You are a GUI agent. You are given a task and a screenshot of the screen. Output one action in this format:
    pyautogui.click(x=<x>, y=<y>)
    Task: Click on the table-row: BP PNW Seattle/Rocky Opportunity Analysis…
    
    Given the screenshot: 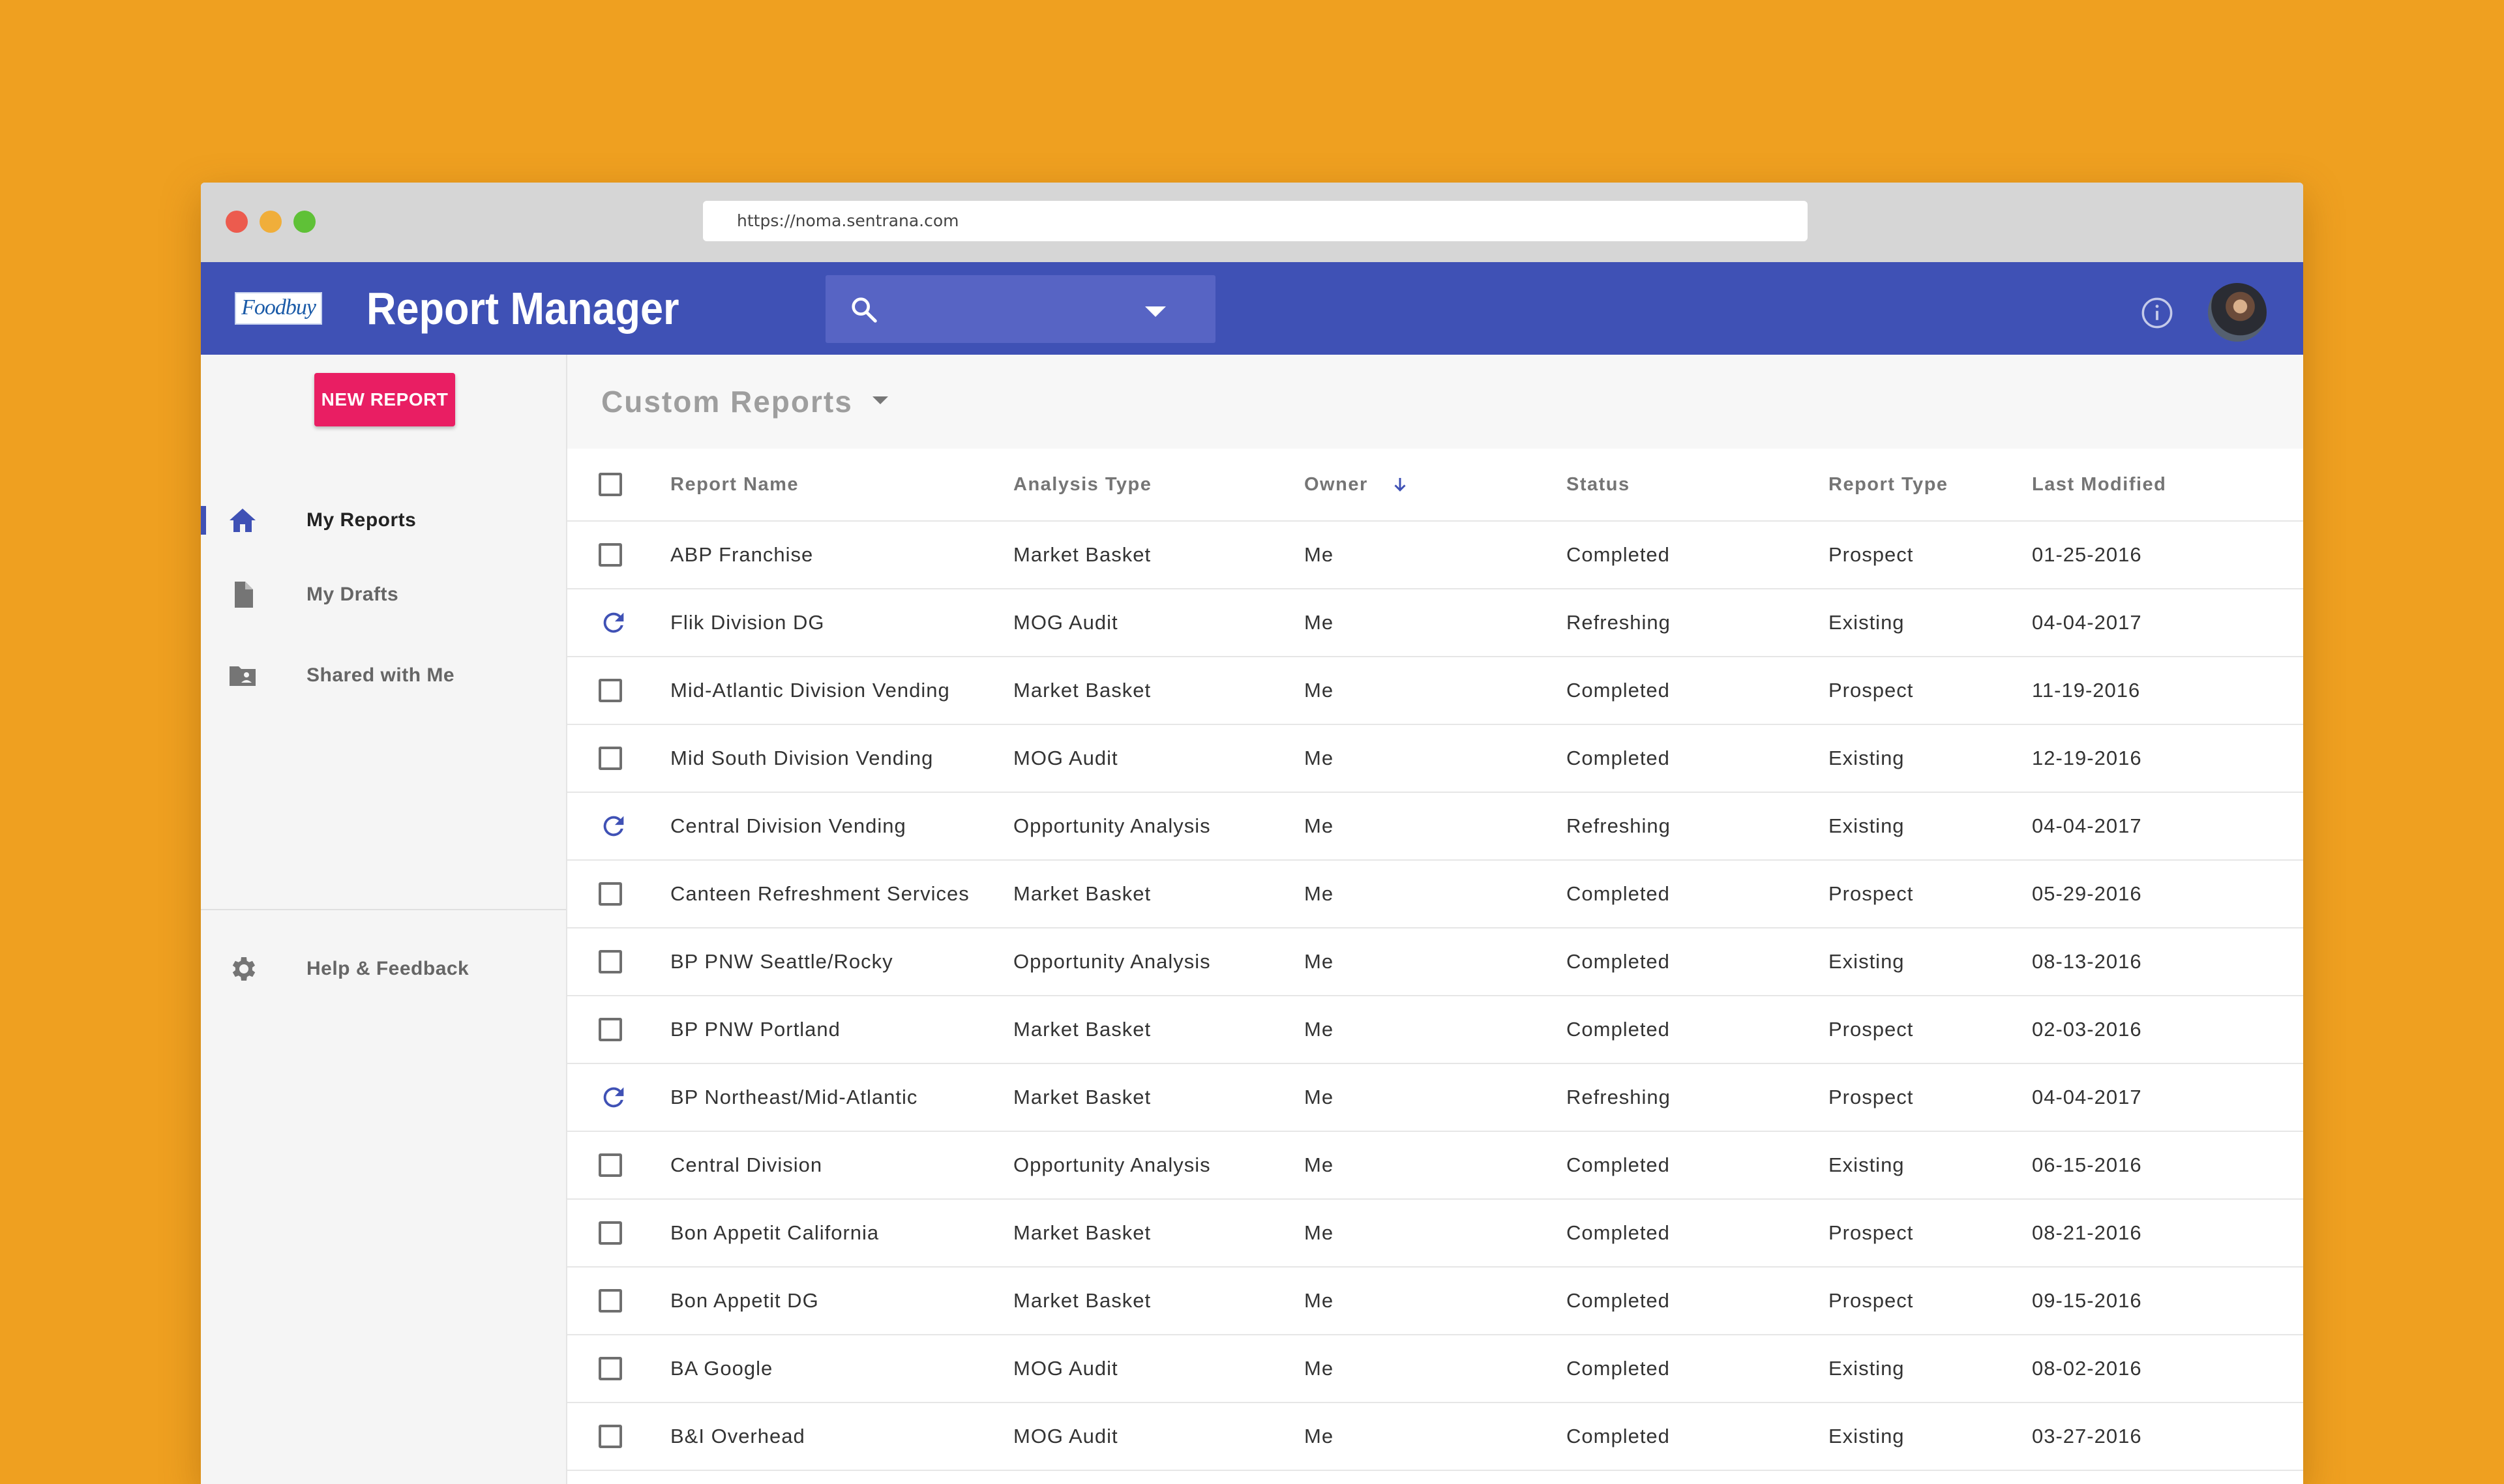 What is the action you would take?
    pyautogui.click(x=1435, y=962)
    